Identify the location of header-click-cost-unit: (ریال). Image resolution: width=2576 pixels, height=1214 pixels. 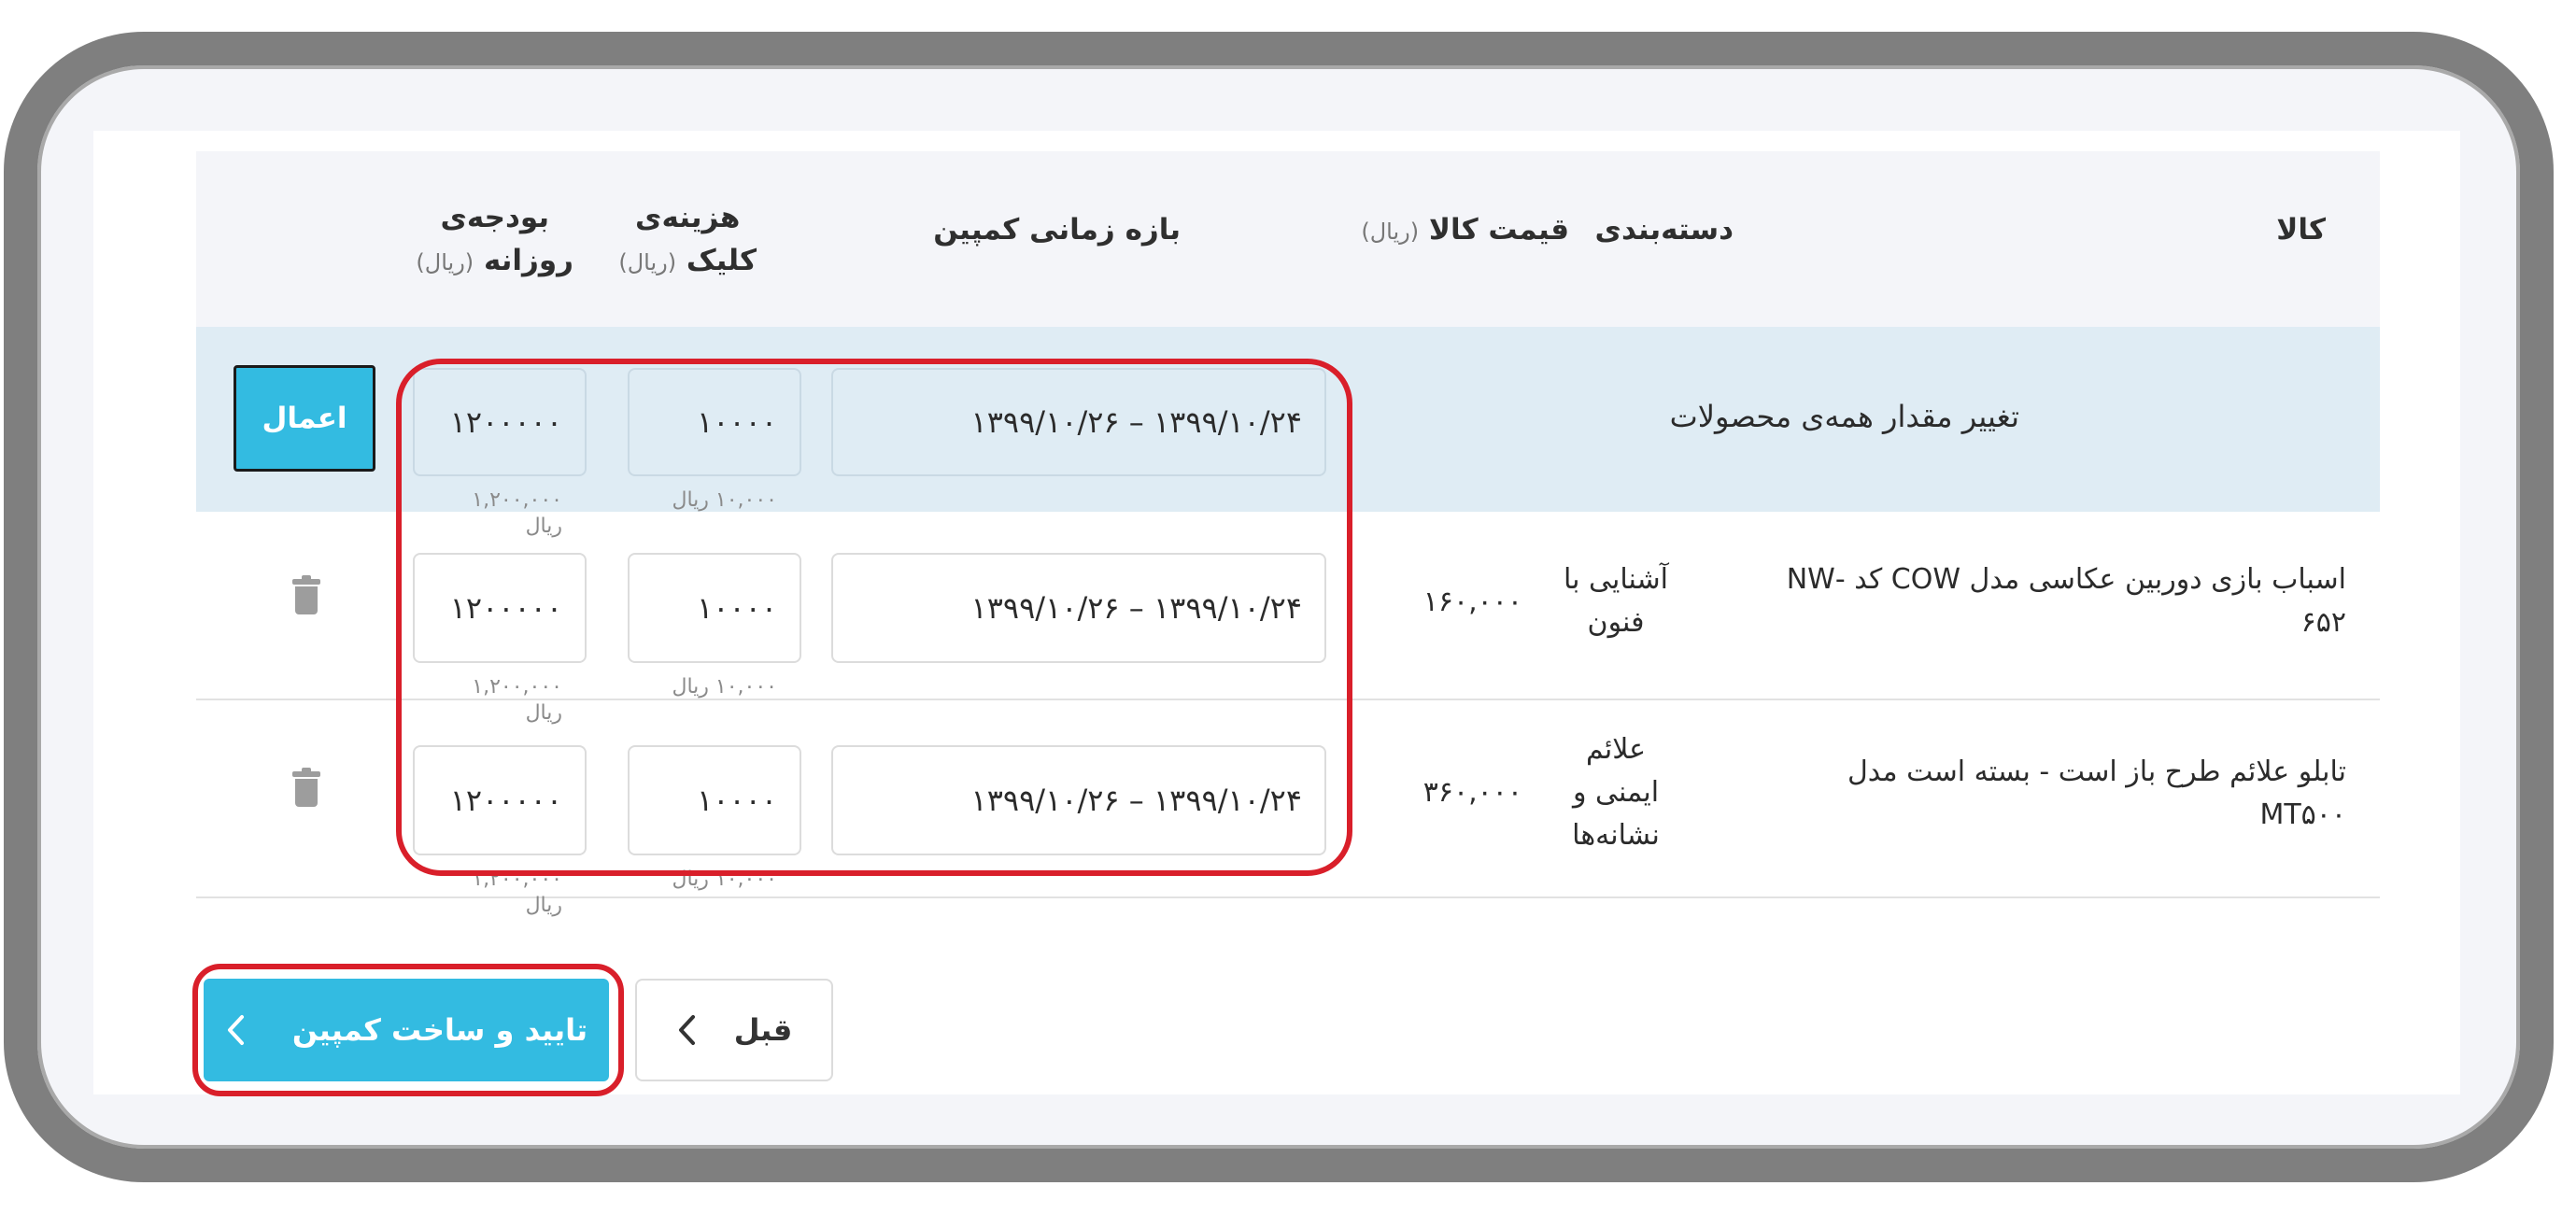
(647, 262).